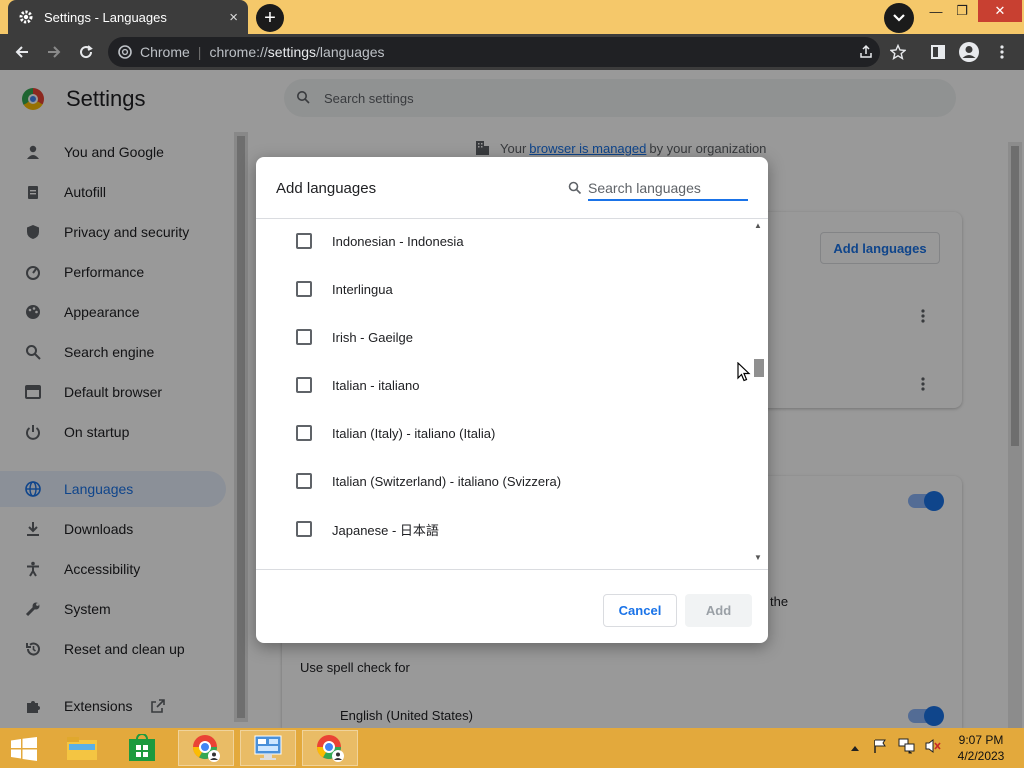  I want to click on tab-settings-languages: Settings - Languages ×, so click(128, 17).